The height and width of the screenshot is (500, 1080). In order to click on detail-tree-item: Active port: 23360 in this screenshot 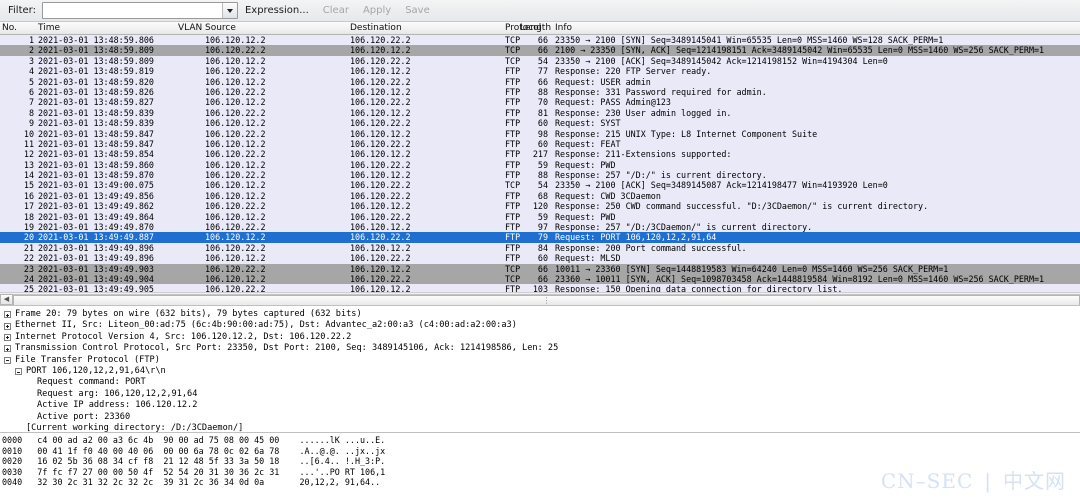, I will do `click(541, 417)`.